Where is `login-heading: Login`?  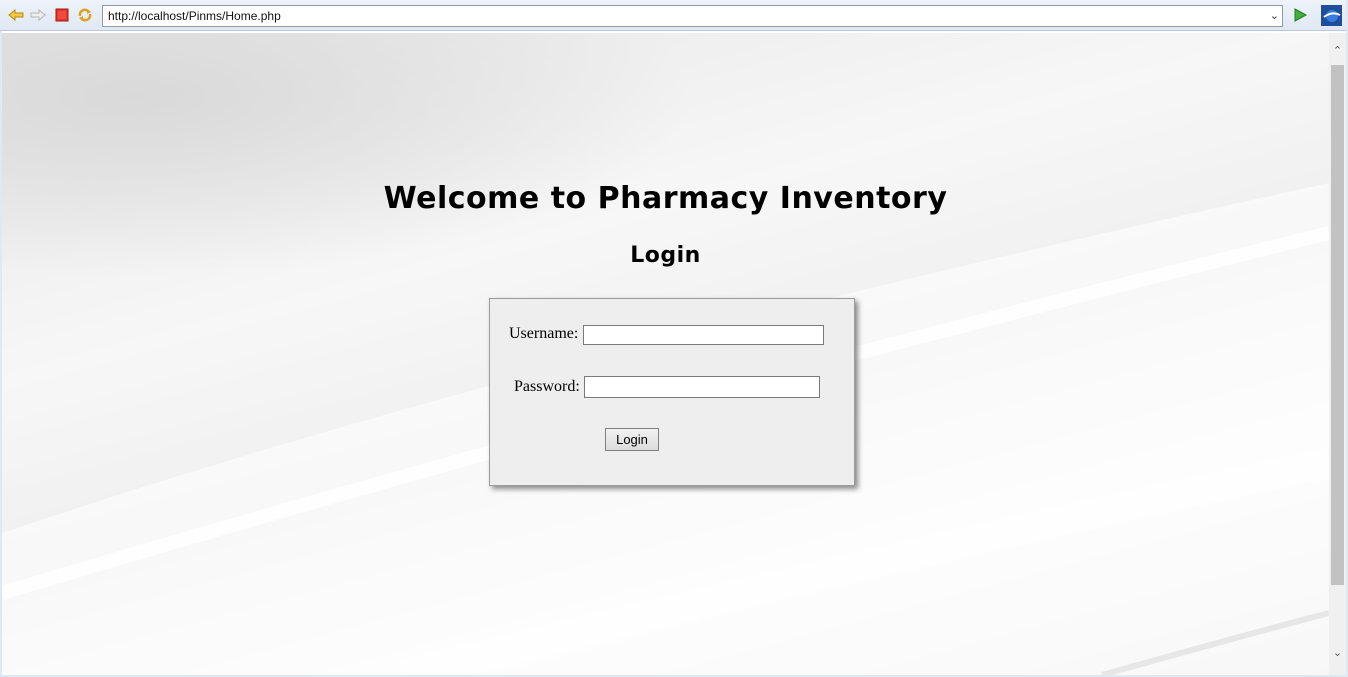 login-heading: Login is located at coordinates (665, 255).